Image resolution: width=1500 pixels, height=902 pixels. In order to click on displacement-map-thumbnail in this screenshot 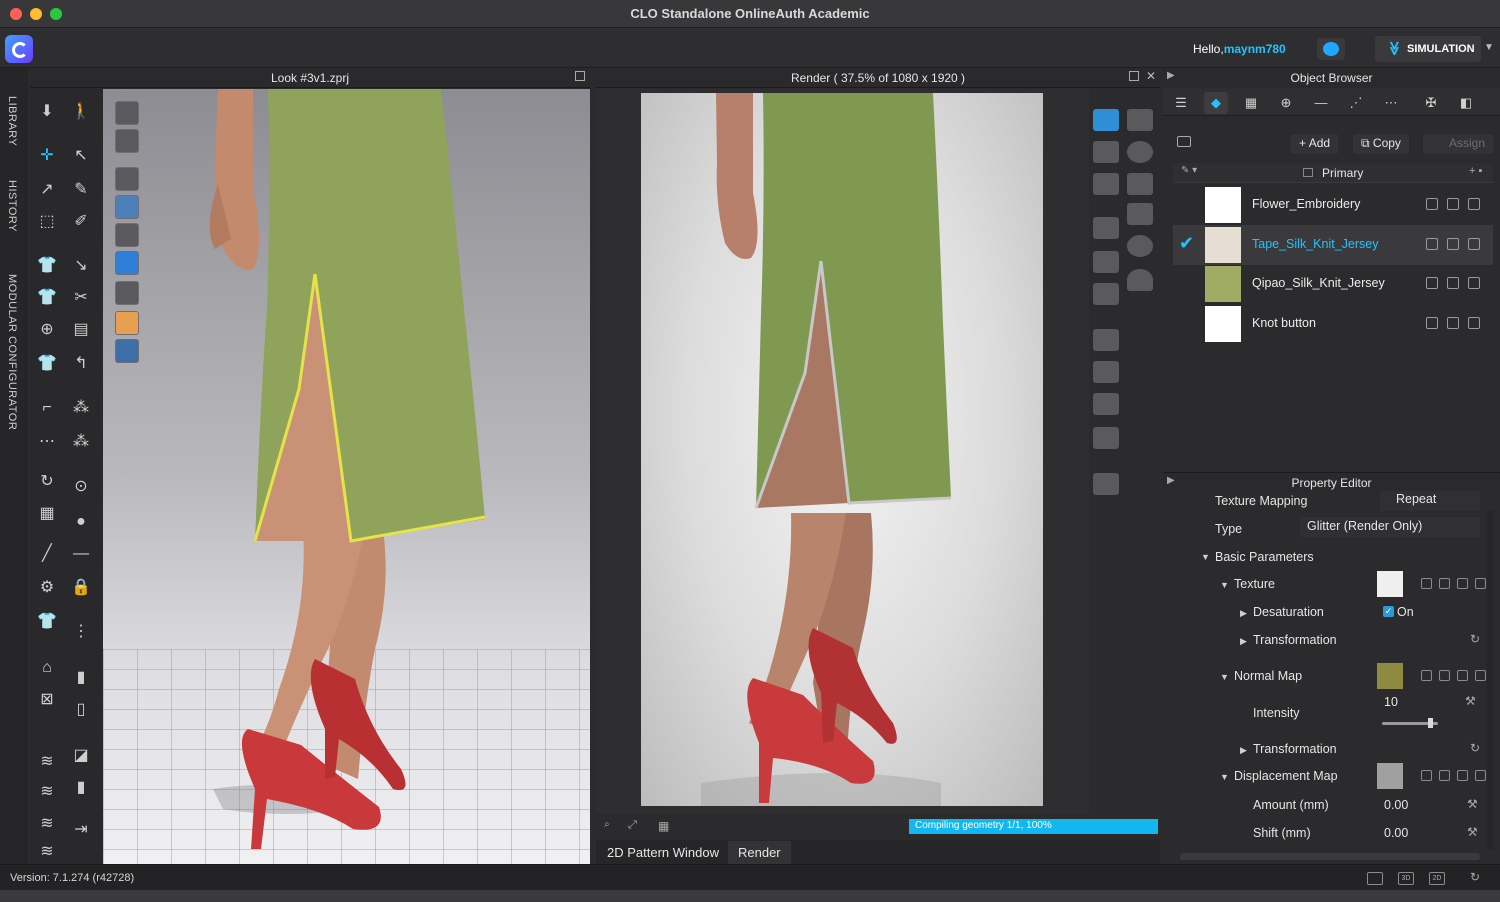, I will do `click(1390, 776)`.